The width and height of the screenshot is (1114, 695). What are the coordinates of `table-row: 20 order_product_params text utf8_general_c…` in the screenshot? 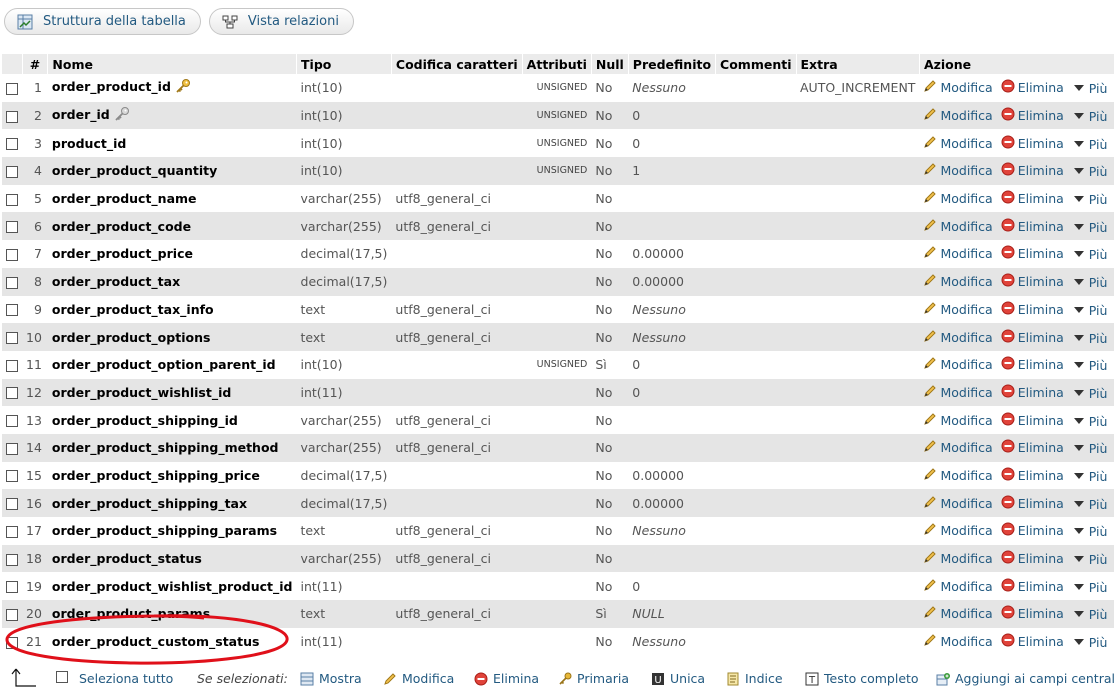 It's located at (558, 614).